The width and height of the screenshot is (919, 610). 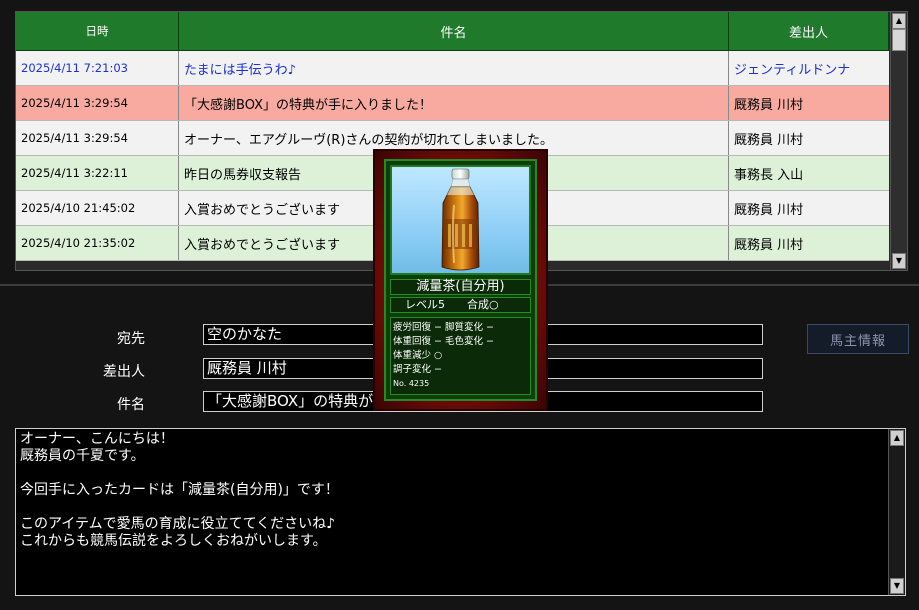 I want to click on body-line: オーナー、こんにちは！, so click(x=97, y=439).